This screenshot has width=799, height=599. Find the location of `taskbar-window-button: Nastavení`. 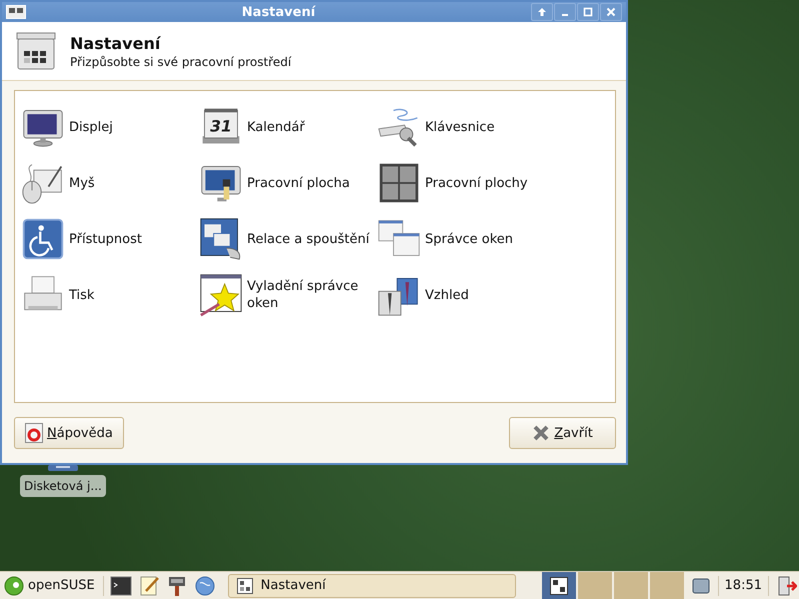

taskbar-window-button: Nastavení is located at coordinates (372, 586).